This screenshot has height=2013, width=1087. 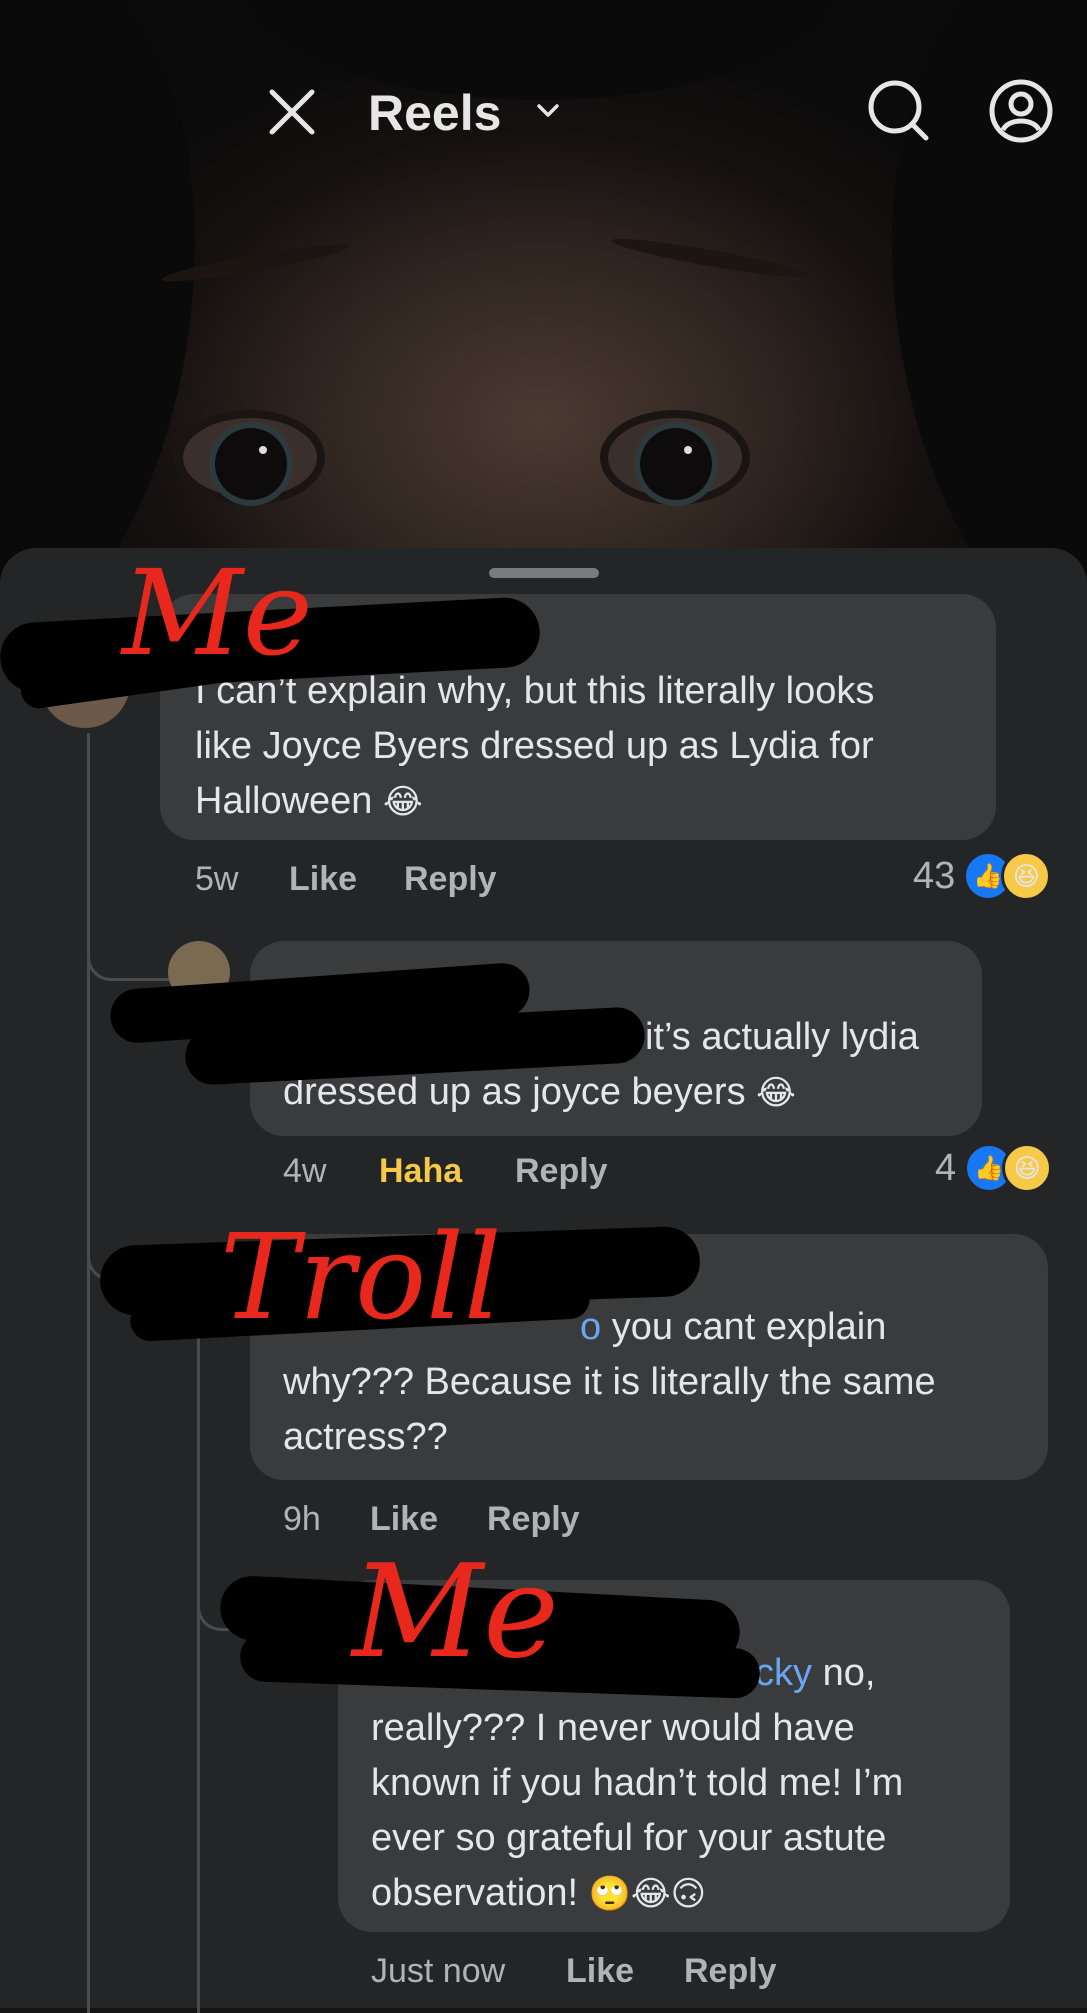 What do you see at coordinates (128, 954) in the screenshot?
I see `thread-connector` at bounding box center [128, 954].